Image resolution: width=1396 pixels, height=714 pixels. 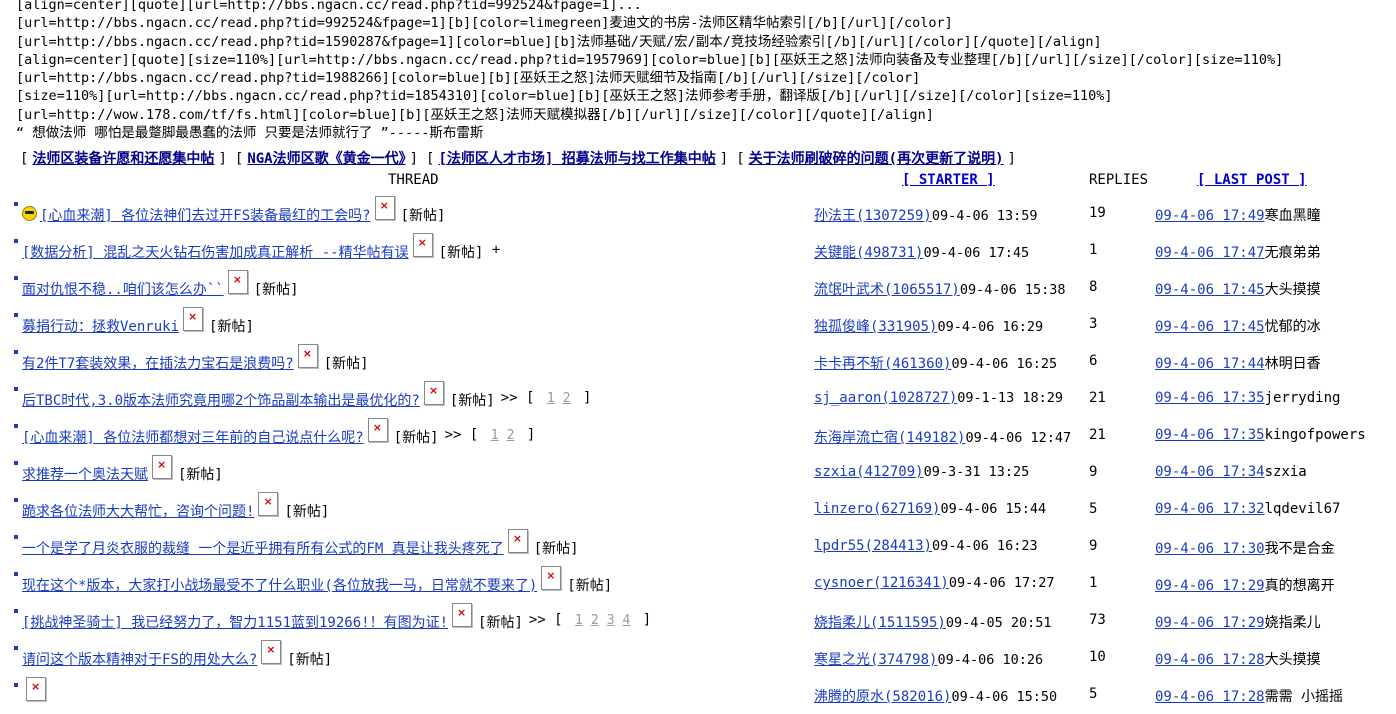 I want to click on last-post-link: 09-4-06 17:47, so click(x=1210, y=253).